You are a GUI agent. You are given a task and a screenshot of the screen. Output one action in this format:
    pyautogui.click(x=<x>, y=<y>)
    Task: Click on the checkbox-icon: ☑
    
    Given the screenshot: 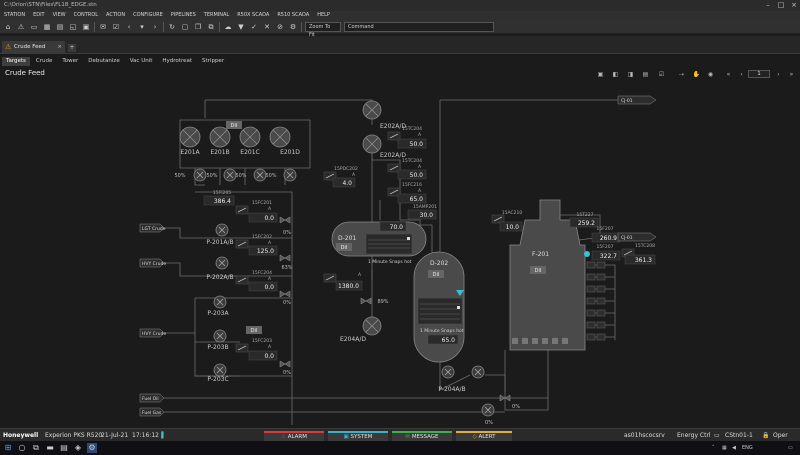 What is the action you would take?
    pyautogui.click(x=661, y=74)
    